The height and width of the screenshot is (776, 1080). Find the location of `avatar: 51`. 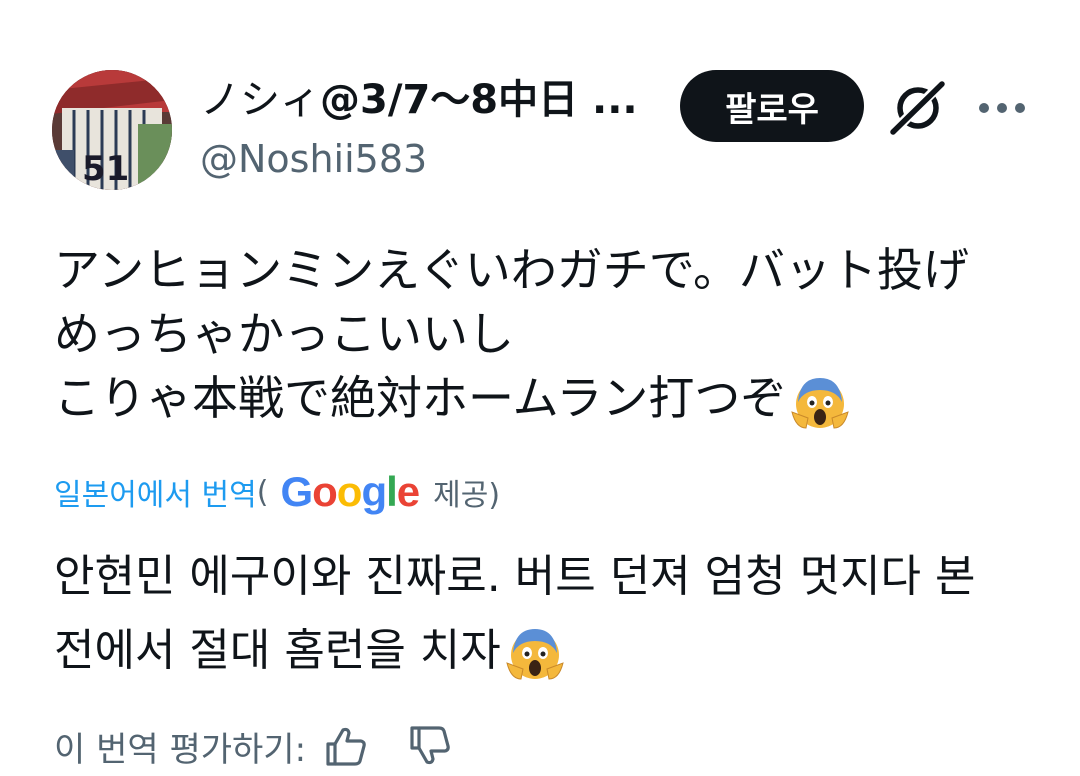

avatar: 51 is located at coordinates (112, 130).